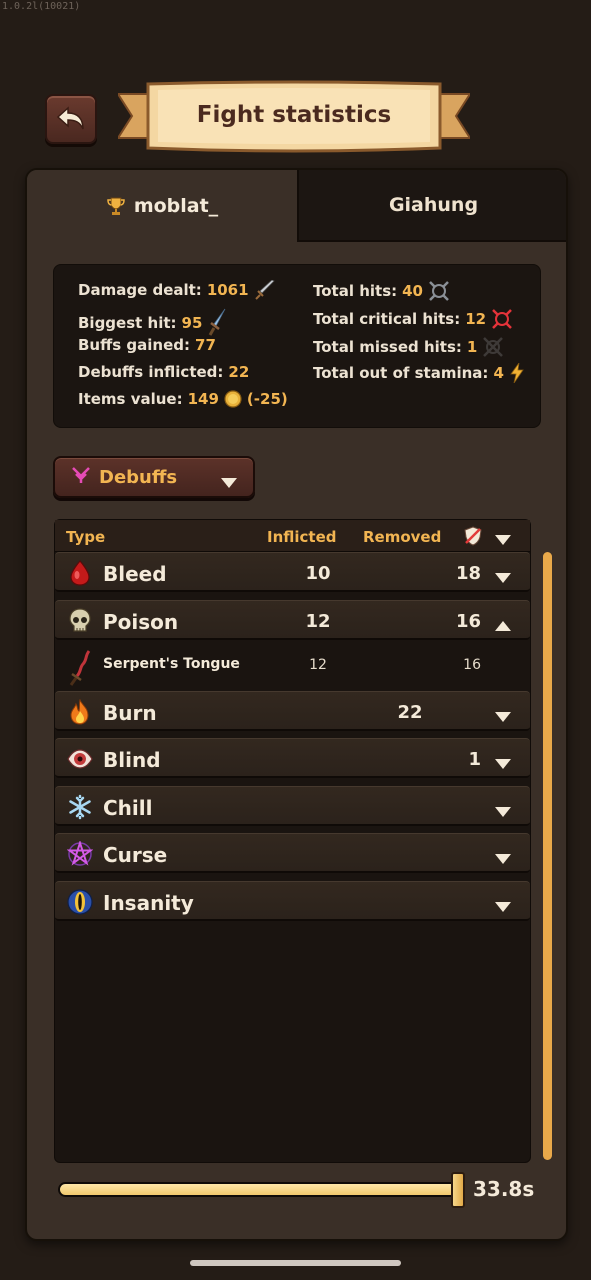 Image resolution: width=591 pixels, height=1280 pixels. I want to click on table-row-burn: Burn 22, so click(292, 711).